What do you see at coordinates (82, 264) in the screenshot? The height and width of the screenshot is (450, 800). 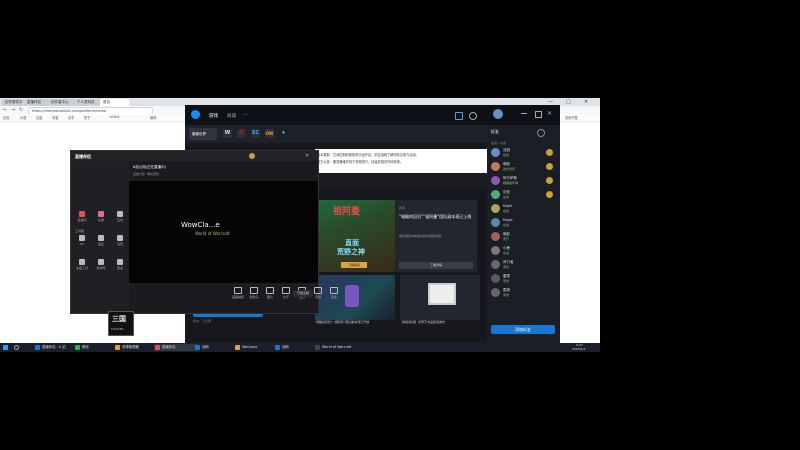 I see `panel-button: 主播工具` at bounding box center [82, 264].